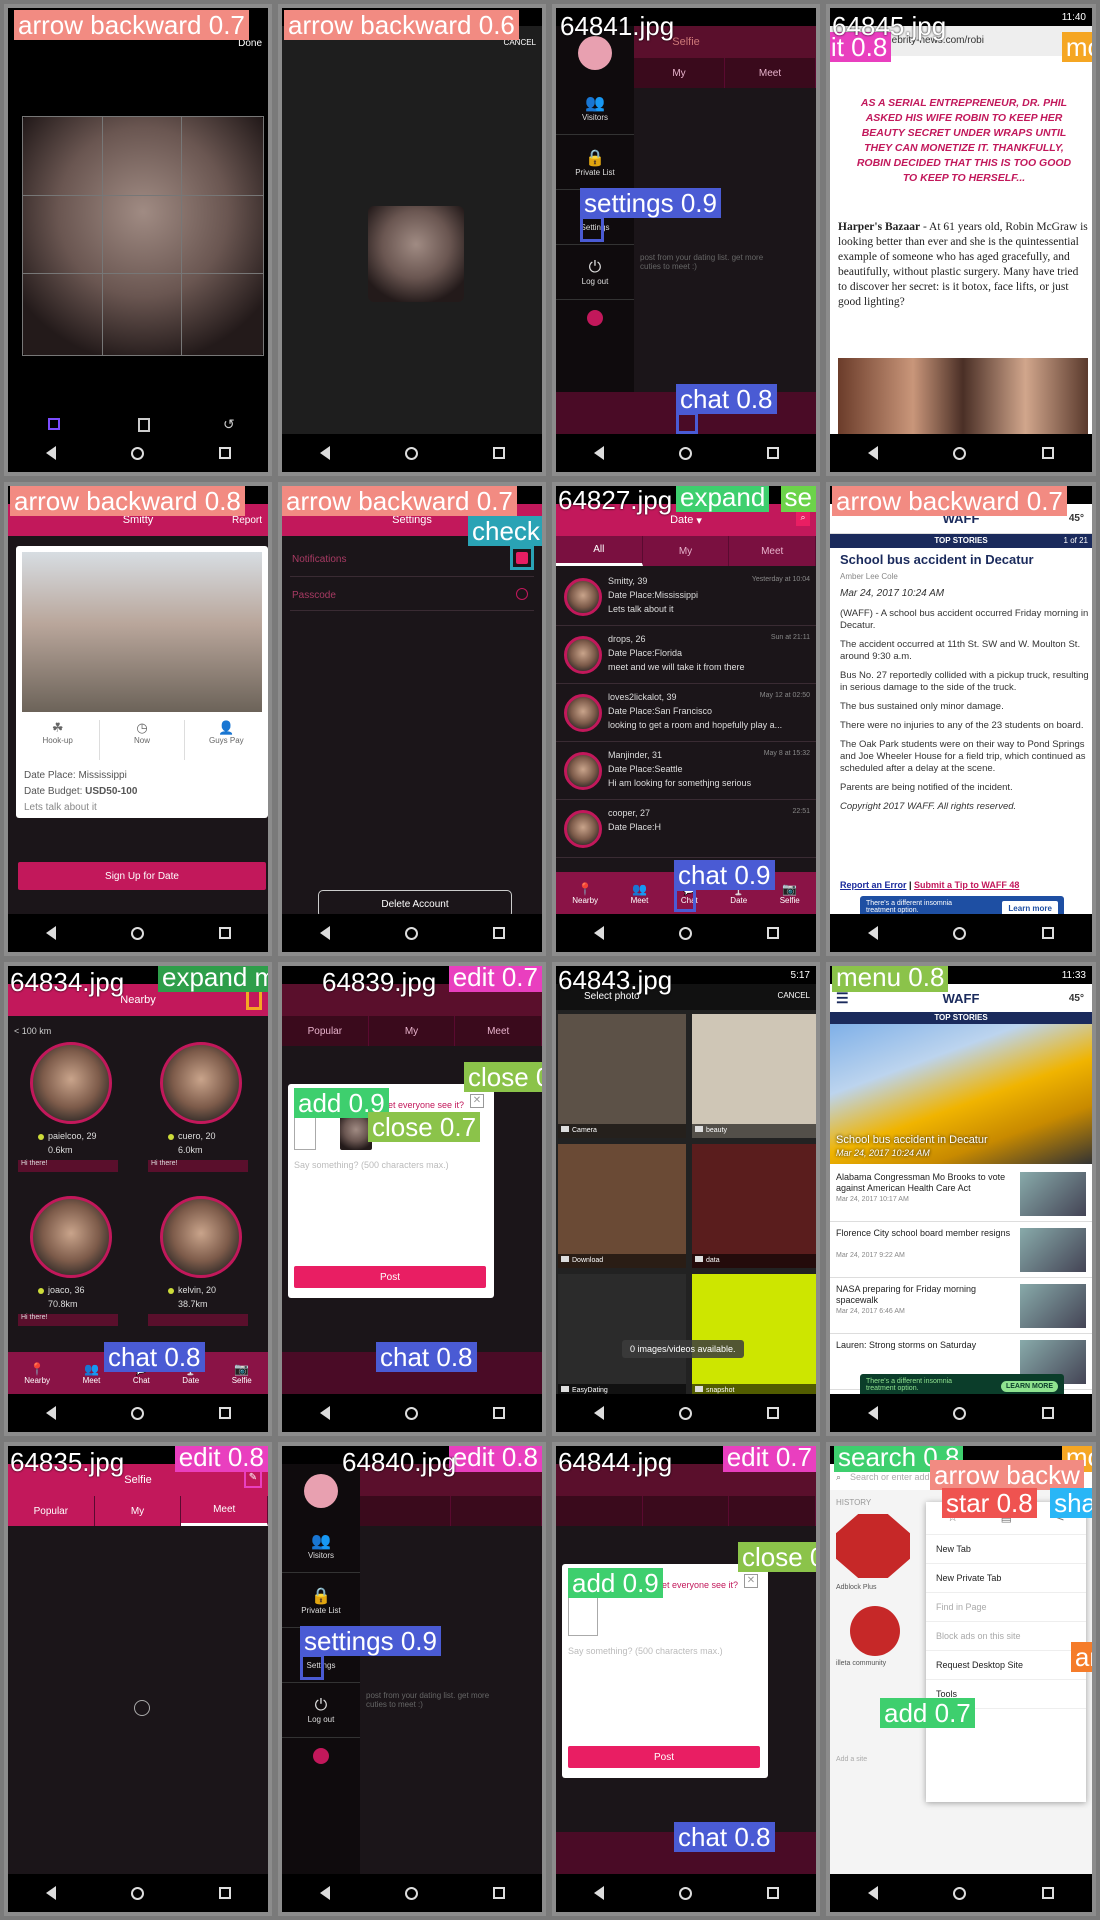 This screenshot has width=1100, height=1920. I want to click on folder-tile: data, so click(754, 1206).